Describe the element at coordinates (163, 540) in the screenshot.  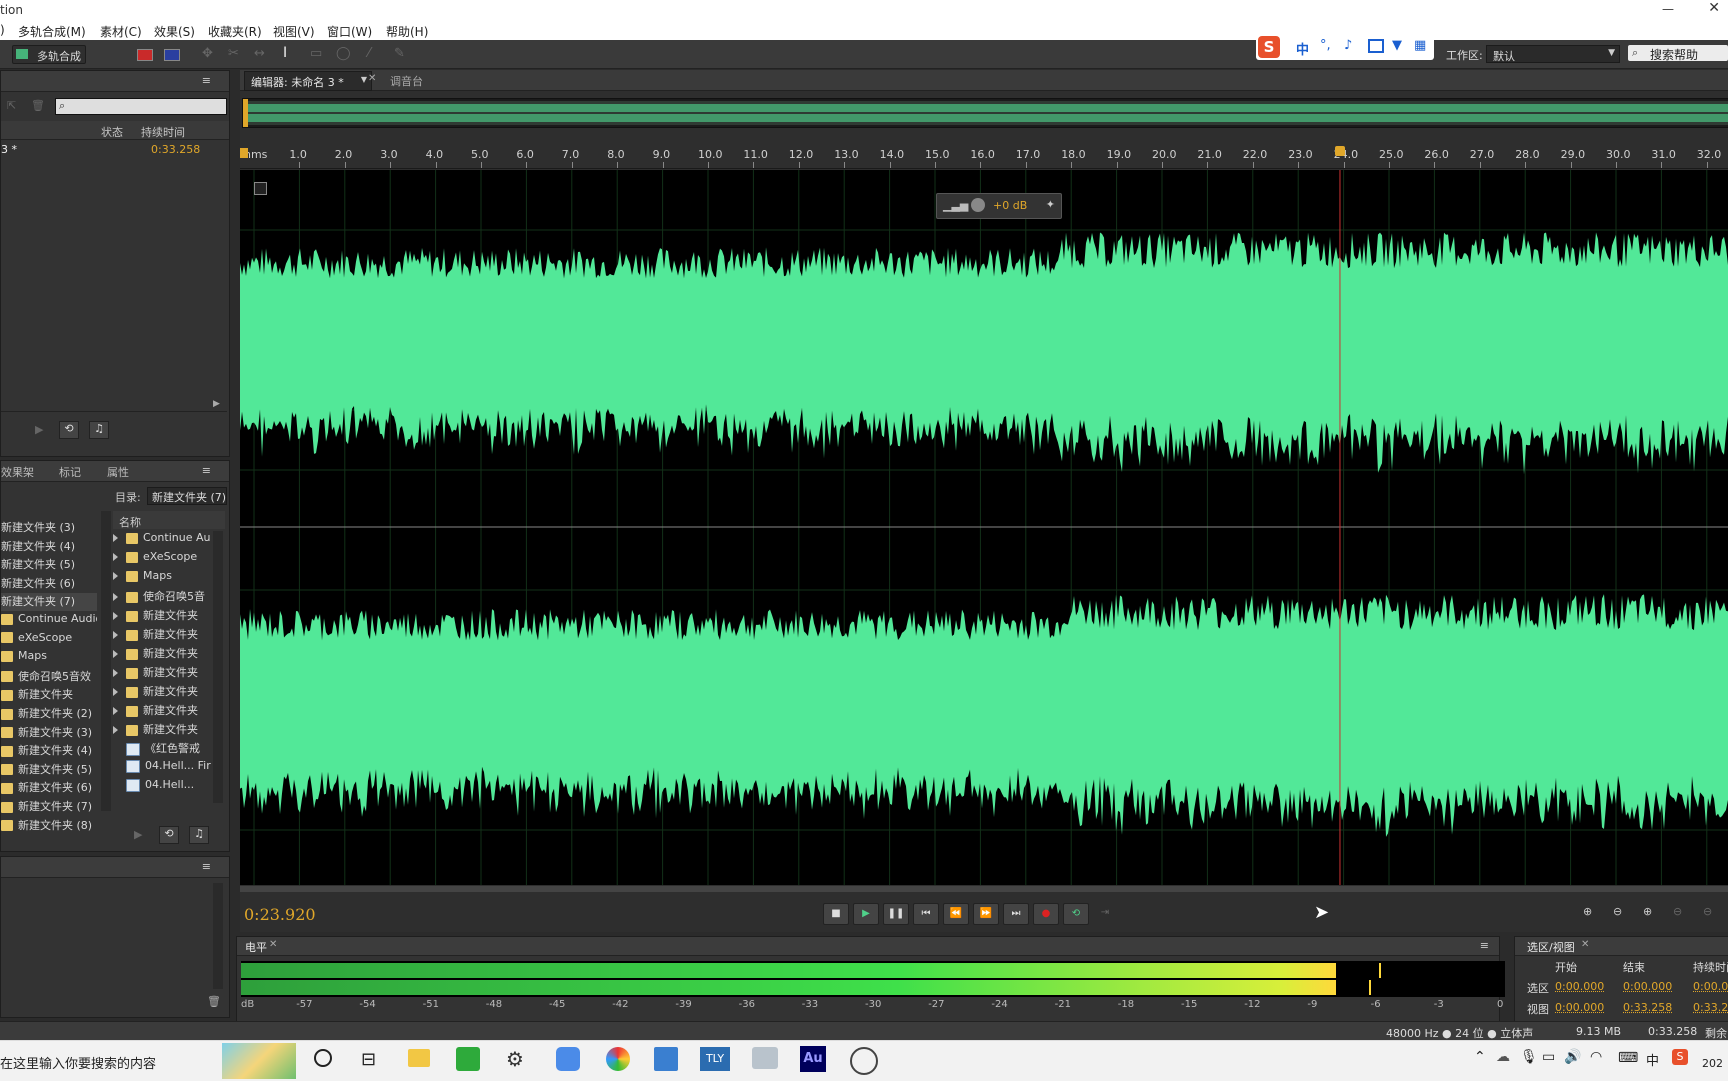
I see `list-item: Continue Au` at that location.